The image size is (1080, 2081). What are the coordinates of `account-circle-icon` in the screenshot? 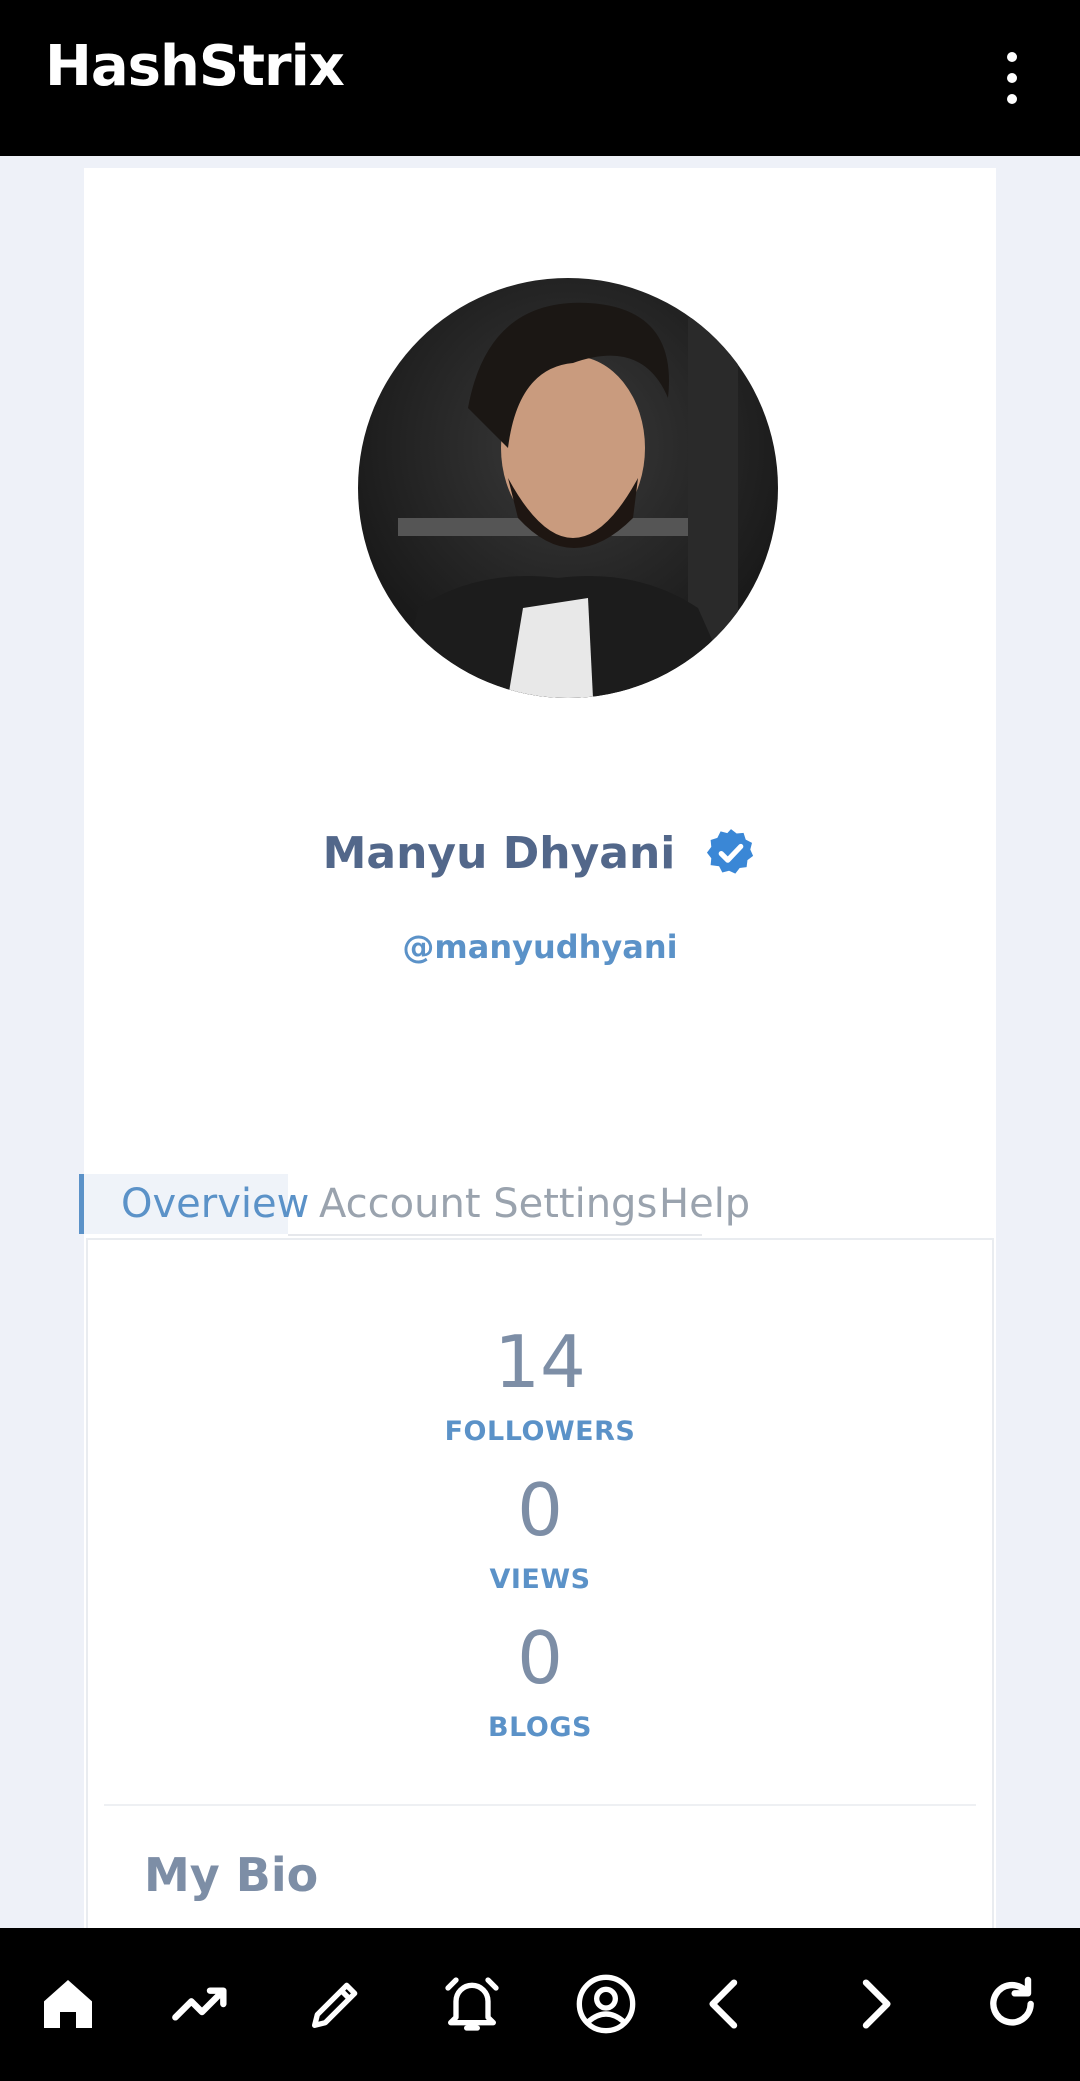 It's located at (606, 2004).